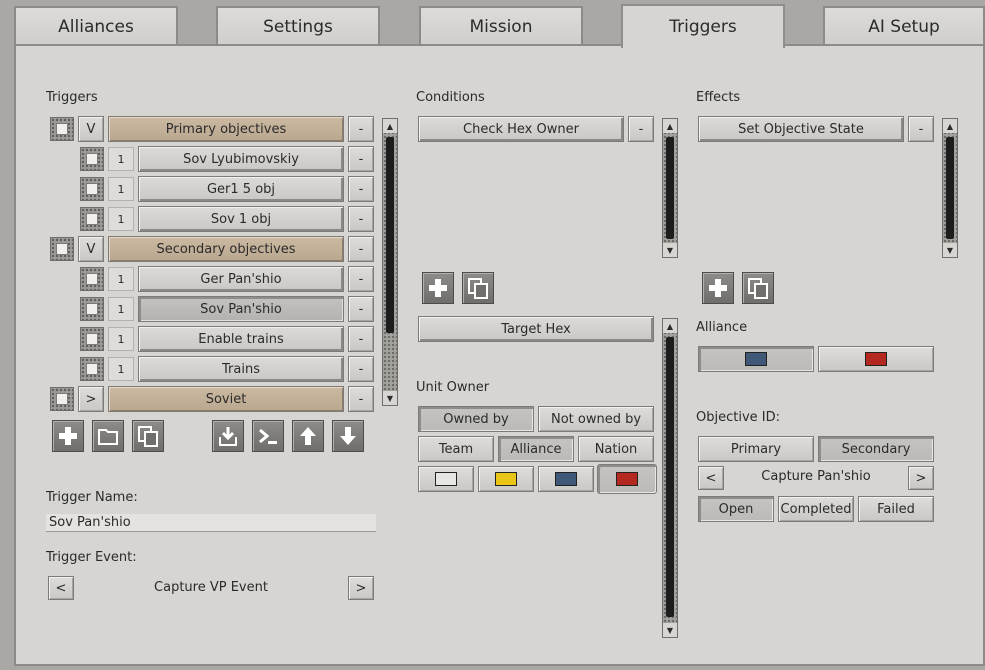 The height and width of the screenshot is (670, 985). What do you see at coordinates (241, 339) in the screenshot?
I see `trigger-item: Enable trains` at bounding box center [241, 339].